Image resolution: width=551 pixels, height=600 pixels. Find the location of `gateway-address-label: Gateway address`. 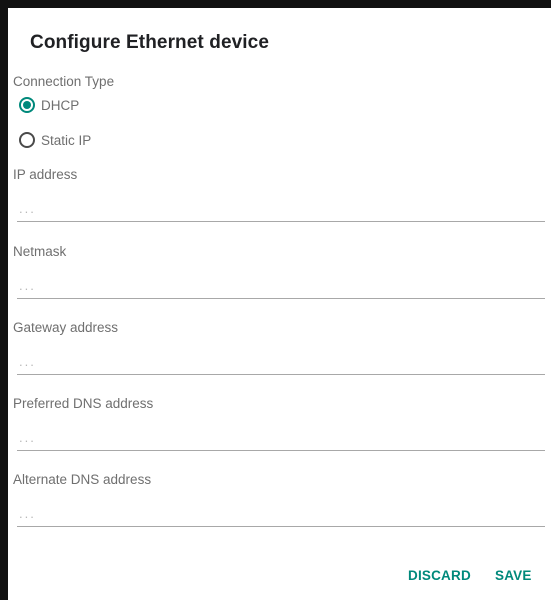

gateway-address-label: Gateway address is located at coordinates (66, 327).